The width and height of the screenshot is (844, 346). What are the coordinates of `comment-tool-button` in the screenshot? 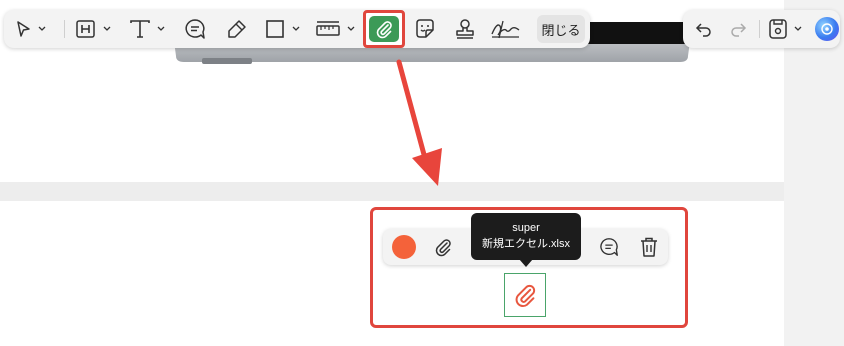 It's located at (195, 29).